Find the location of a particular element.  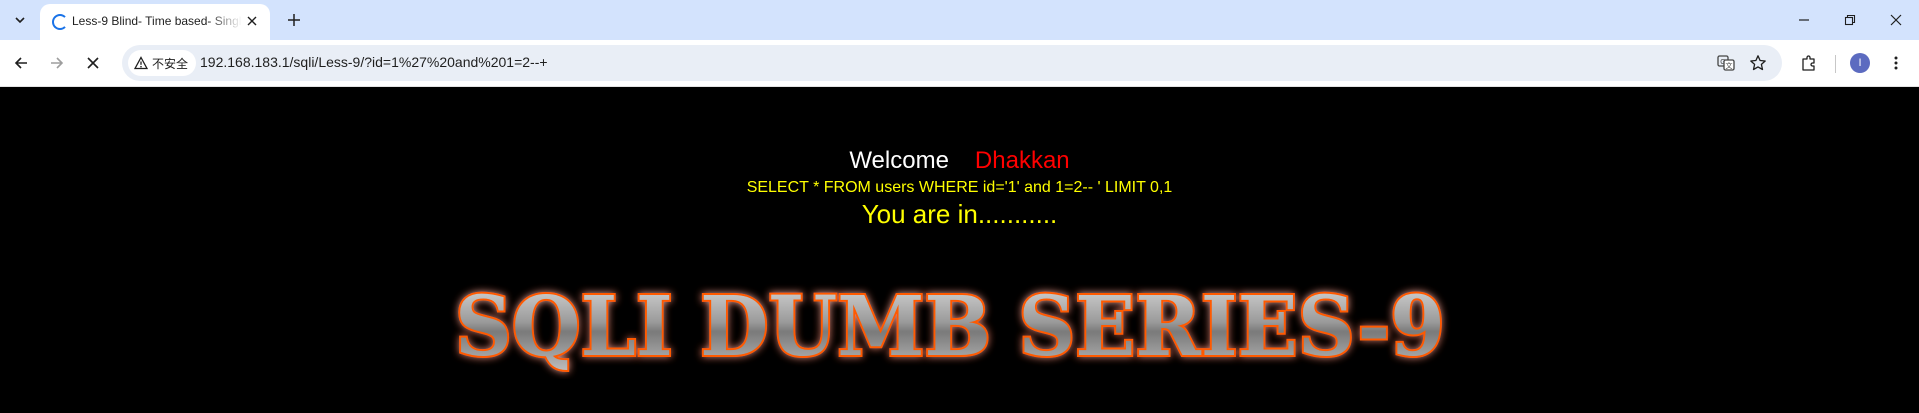

profile-avatar: I is located at coordinates (1860, 63).